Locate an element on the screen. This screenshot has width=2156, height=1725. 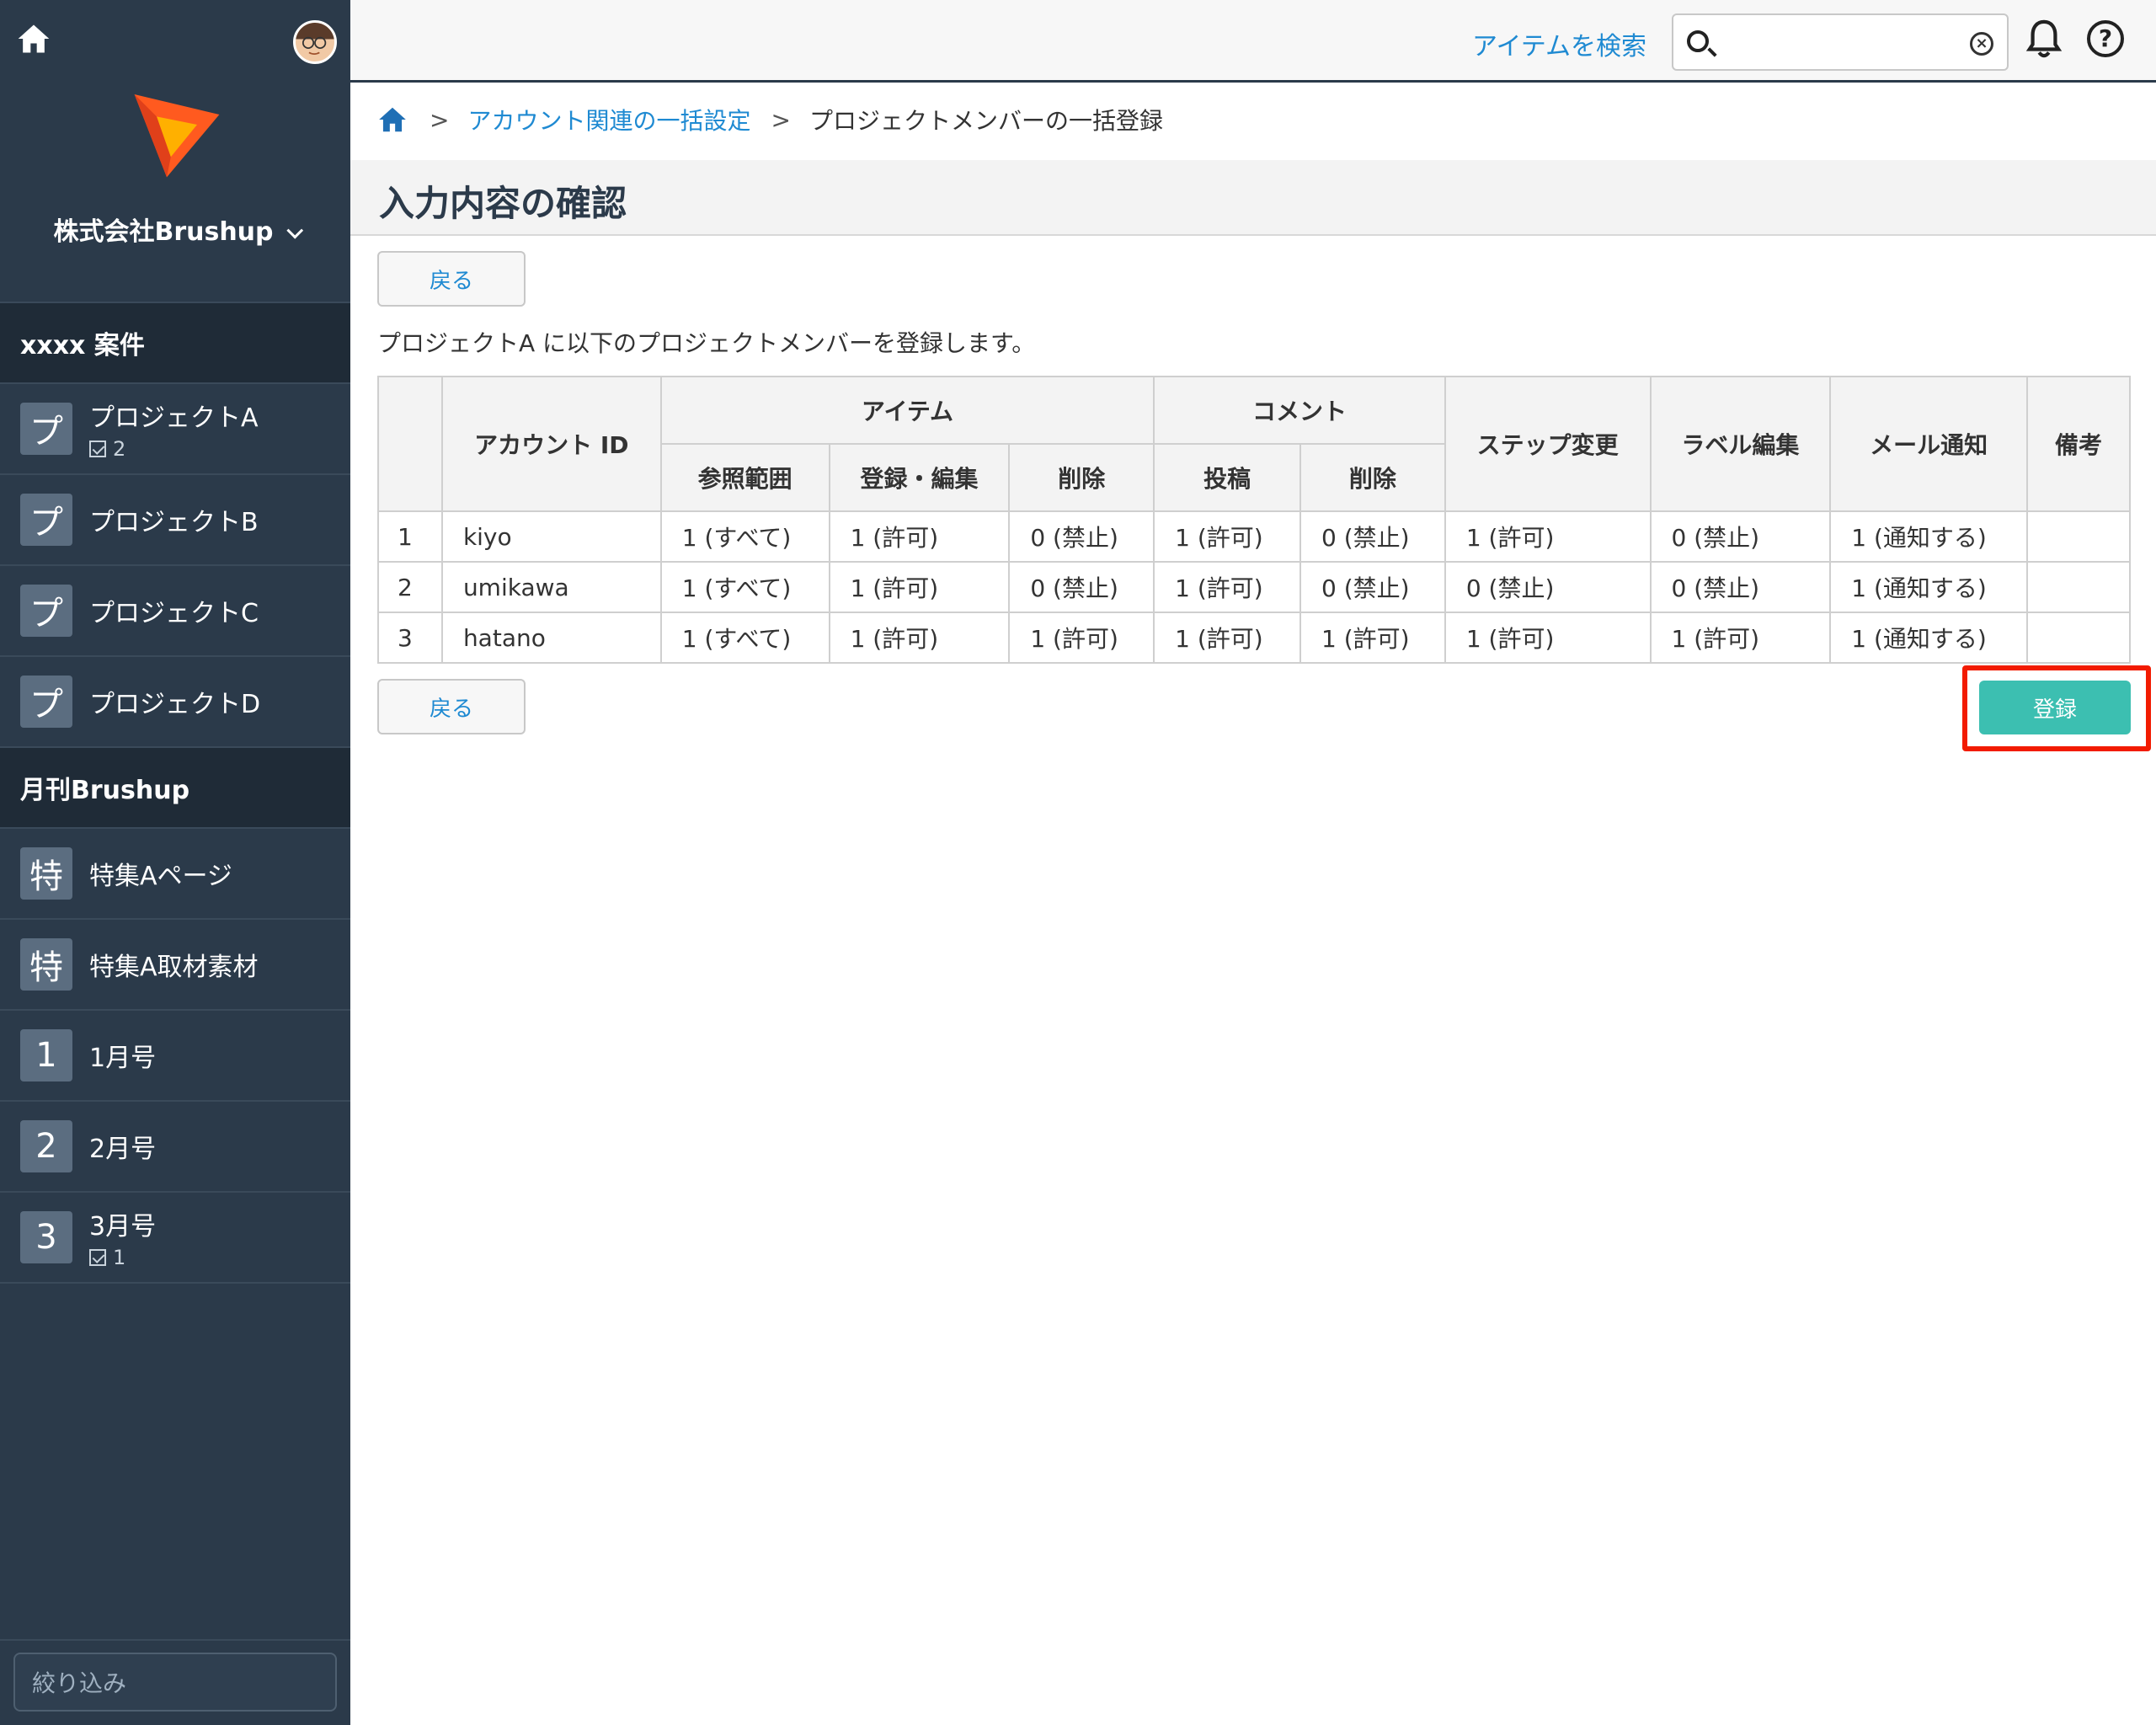
breadcrumb-parent-link: アカウント関連の一括設定 is located at coordinates (608, 119).